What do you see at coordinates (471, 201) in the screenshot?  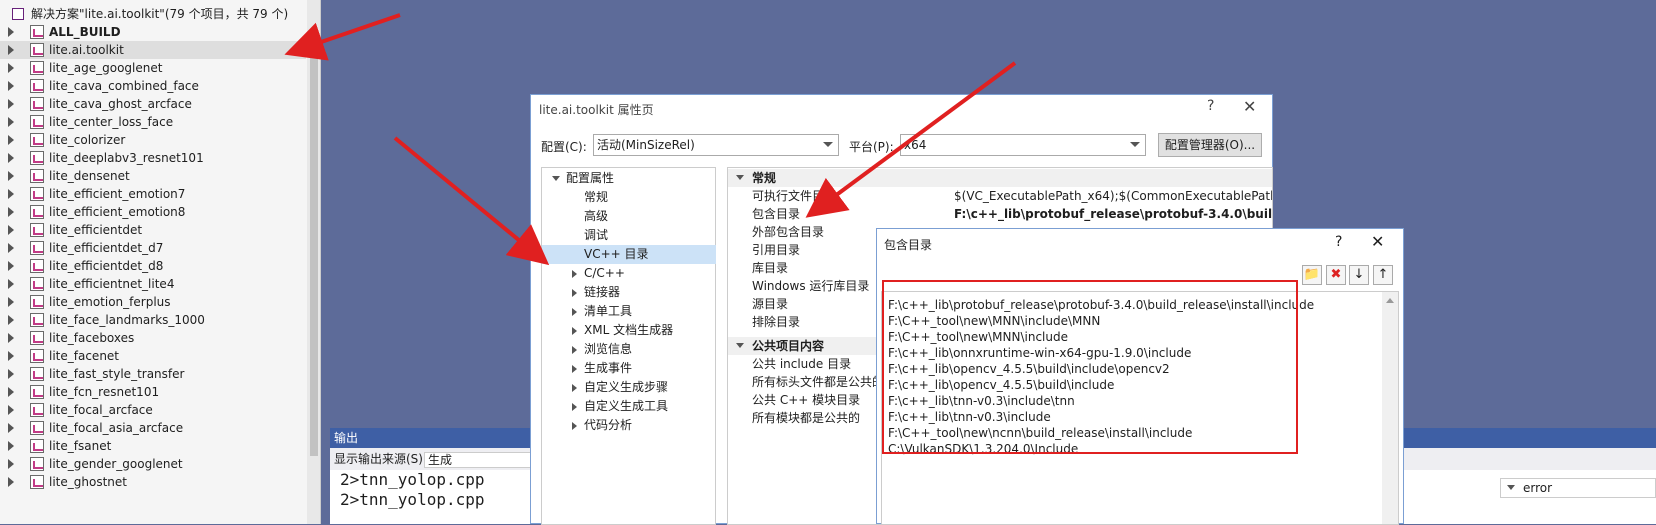 I see `arrow-to-vc-dirs` at bounding box center [471, 201].